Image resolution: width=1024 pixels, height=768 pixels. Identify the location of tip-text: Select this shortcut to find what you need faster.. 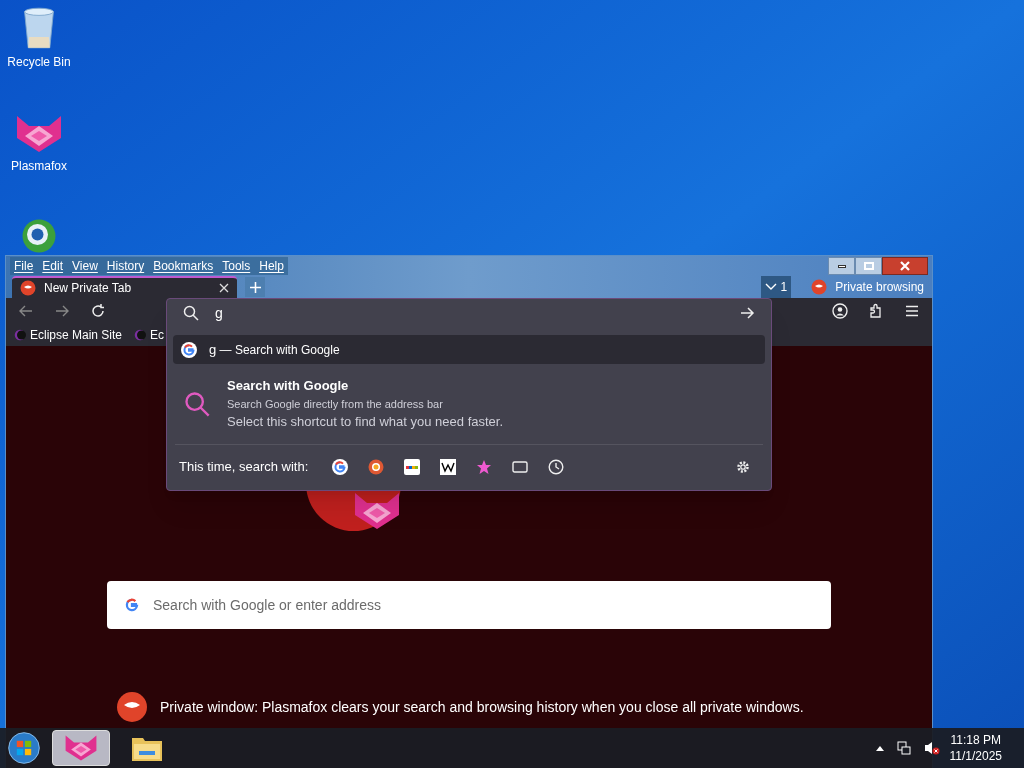
(365, 422).